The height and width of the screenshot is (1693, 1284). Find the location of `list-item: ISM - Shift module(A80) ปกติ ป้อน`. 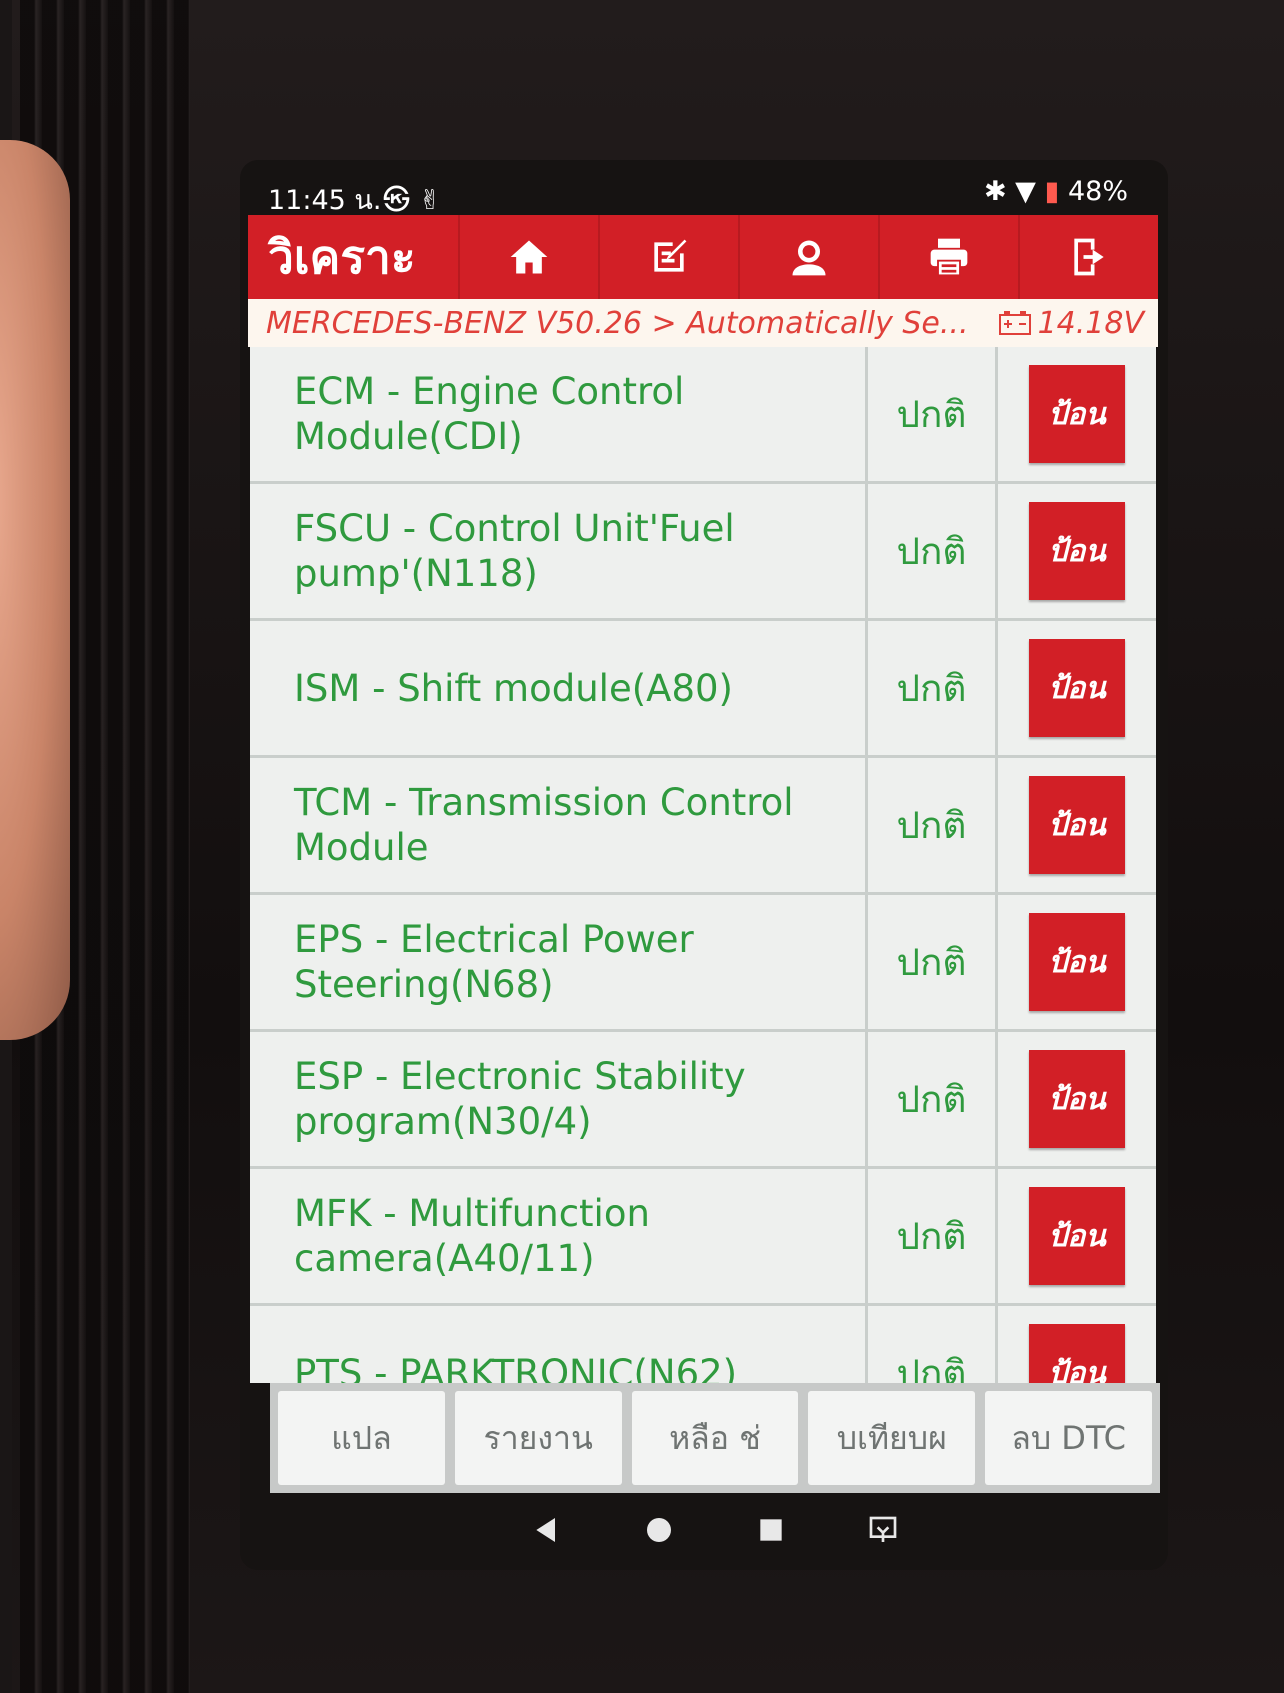

list-item: ISM - Shift module(A80) ปกติ ป้อน is located at coordinates (703, 689).